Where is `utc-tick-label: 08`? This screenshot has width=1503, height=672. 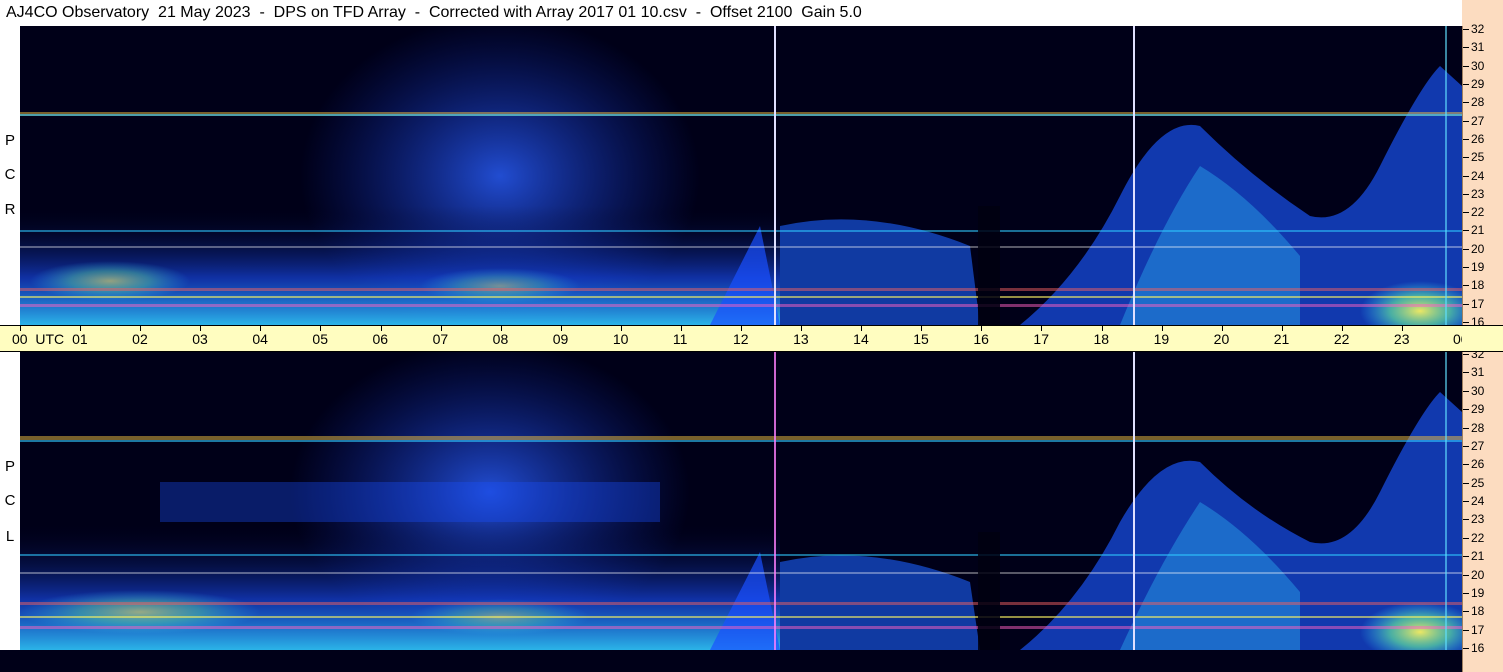 utc-tick-label: 08 is located at coordinates (500, 339).